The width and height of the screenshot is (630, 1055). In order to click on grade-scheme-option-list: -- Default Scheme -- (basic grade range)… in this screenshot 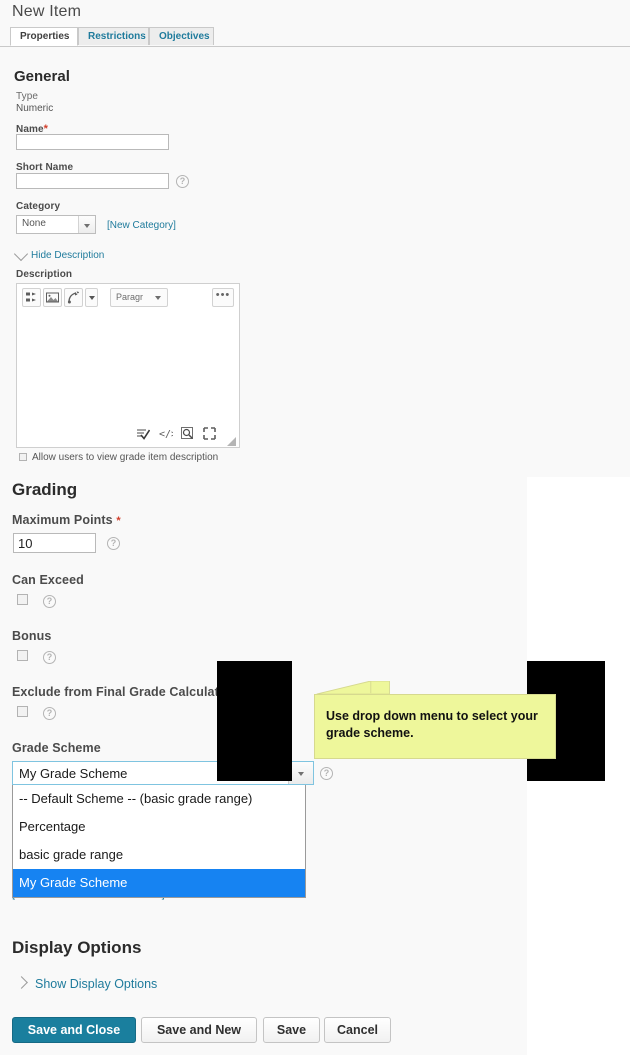, I will do `click(159, 841)`.